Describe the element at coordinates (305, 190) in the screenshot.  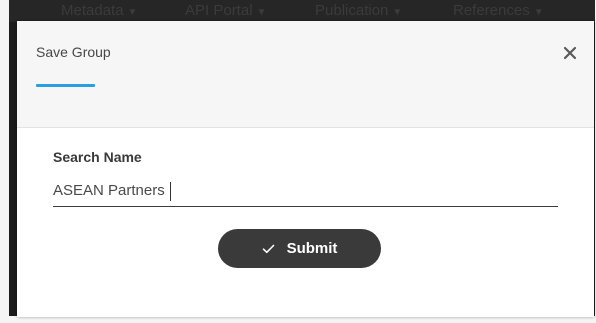
I see `search-name-input` at that location.